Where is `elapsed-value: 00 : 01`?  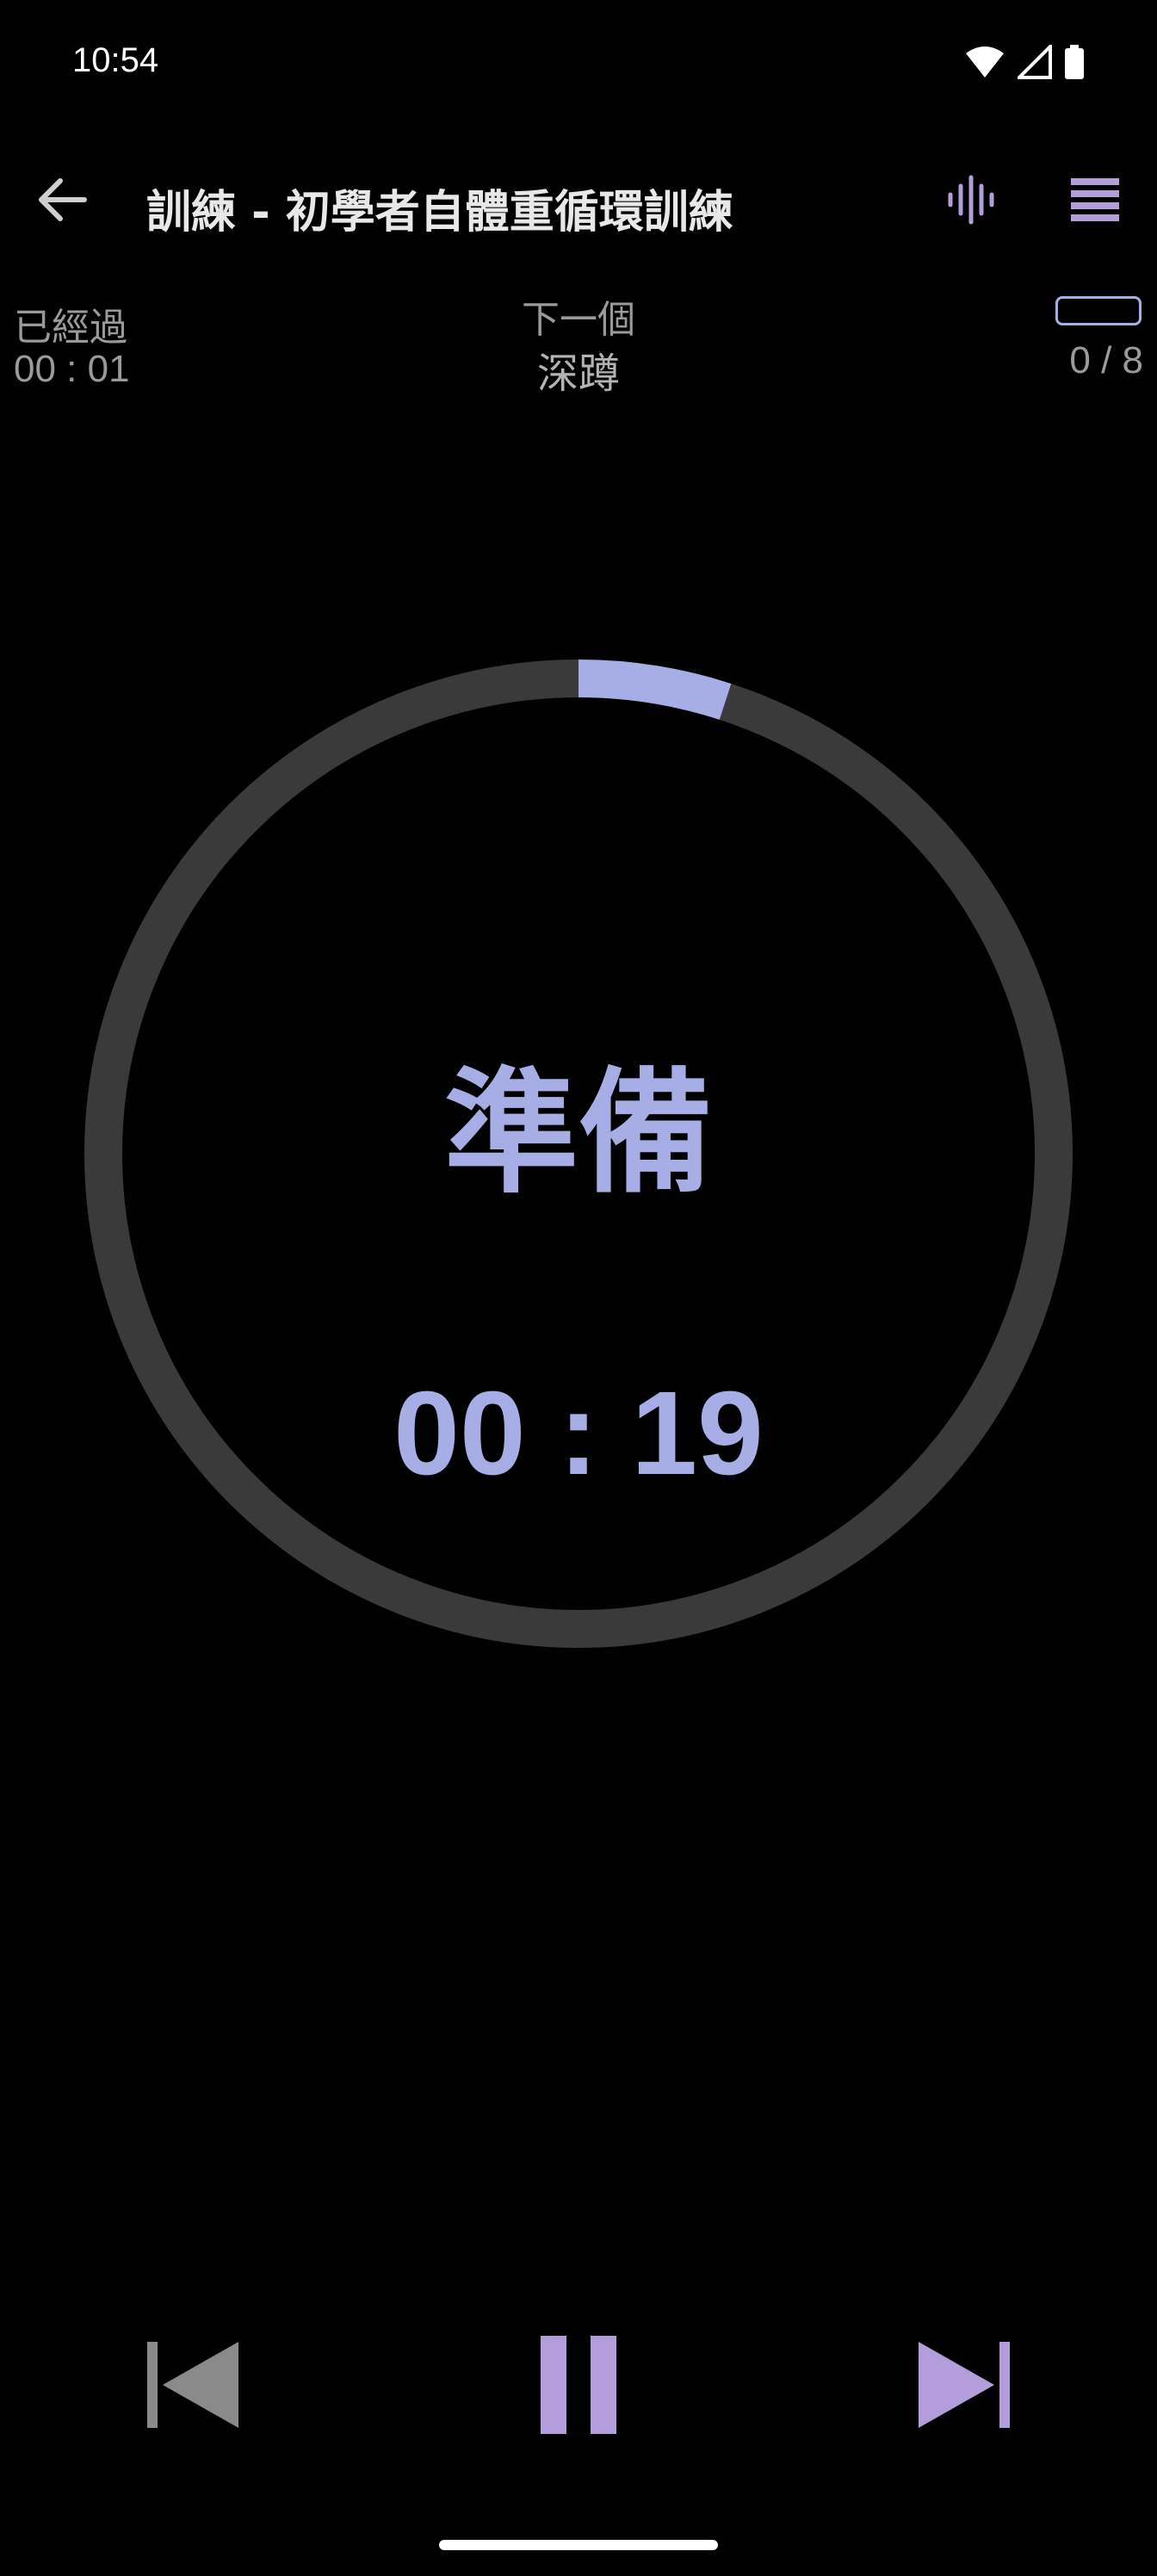
elapsed-value: 00 : 01 is located at coordinates (72, 369).